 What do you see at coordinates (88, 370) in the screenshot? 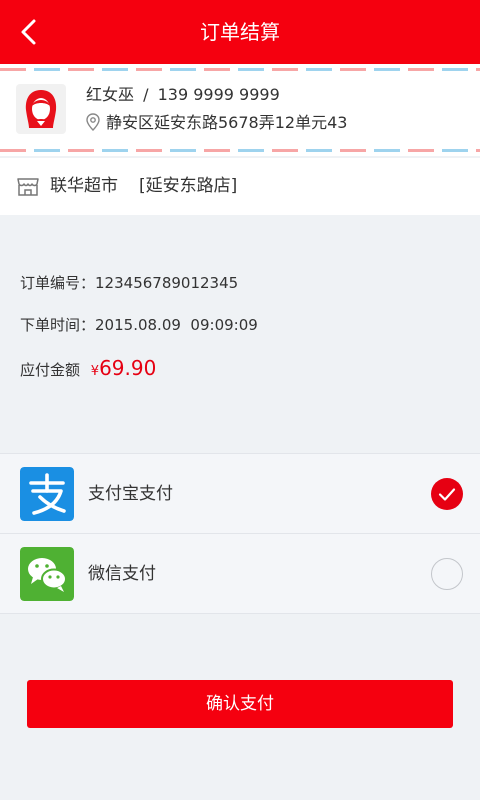
I see `amount-due-row: 应付金额 ¥69.90` at bounding box center [88, 370].